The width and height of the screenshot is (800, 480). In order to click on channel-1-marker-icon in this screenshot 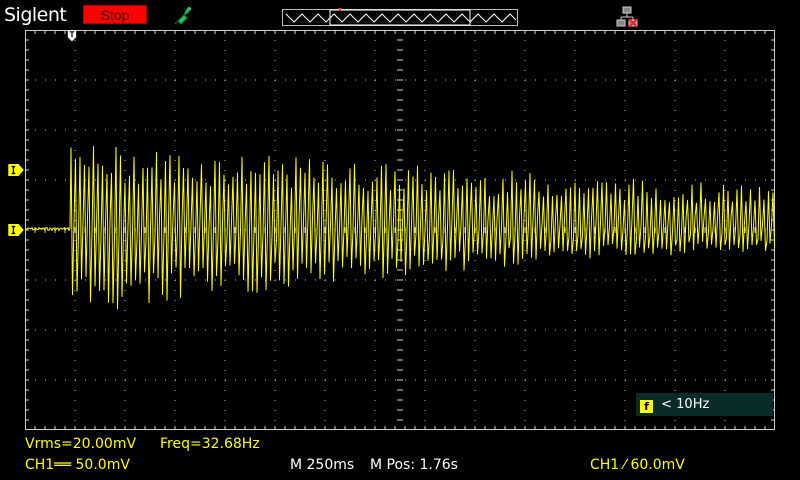, I will do `click(16, 230)`.